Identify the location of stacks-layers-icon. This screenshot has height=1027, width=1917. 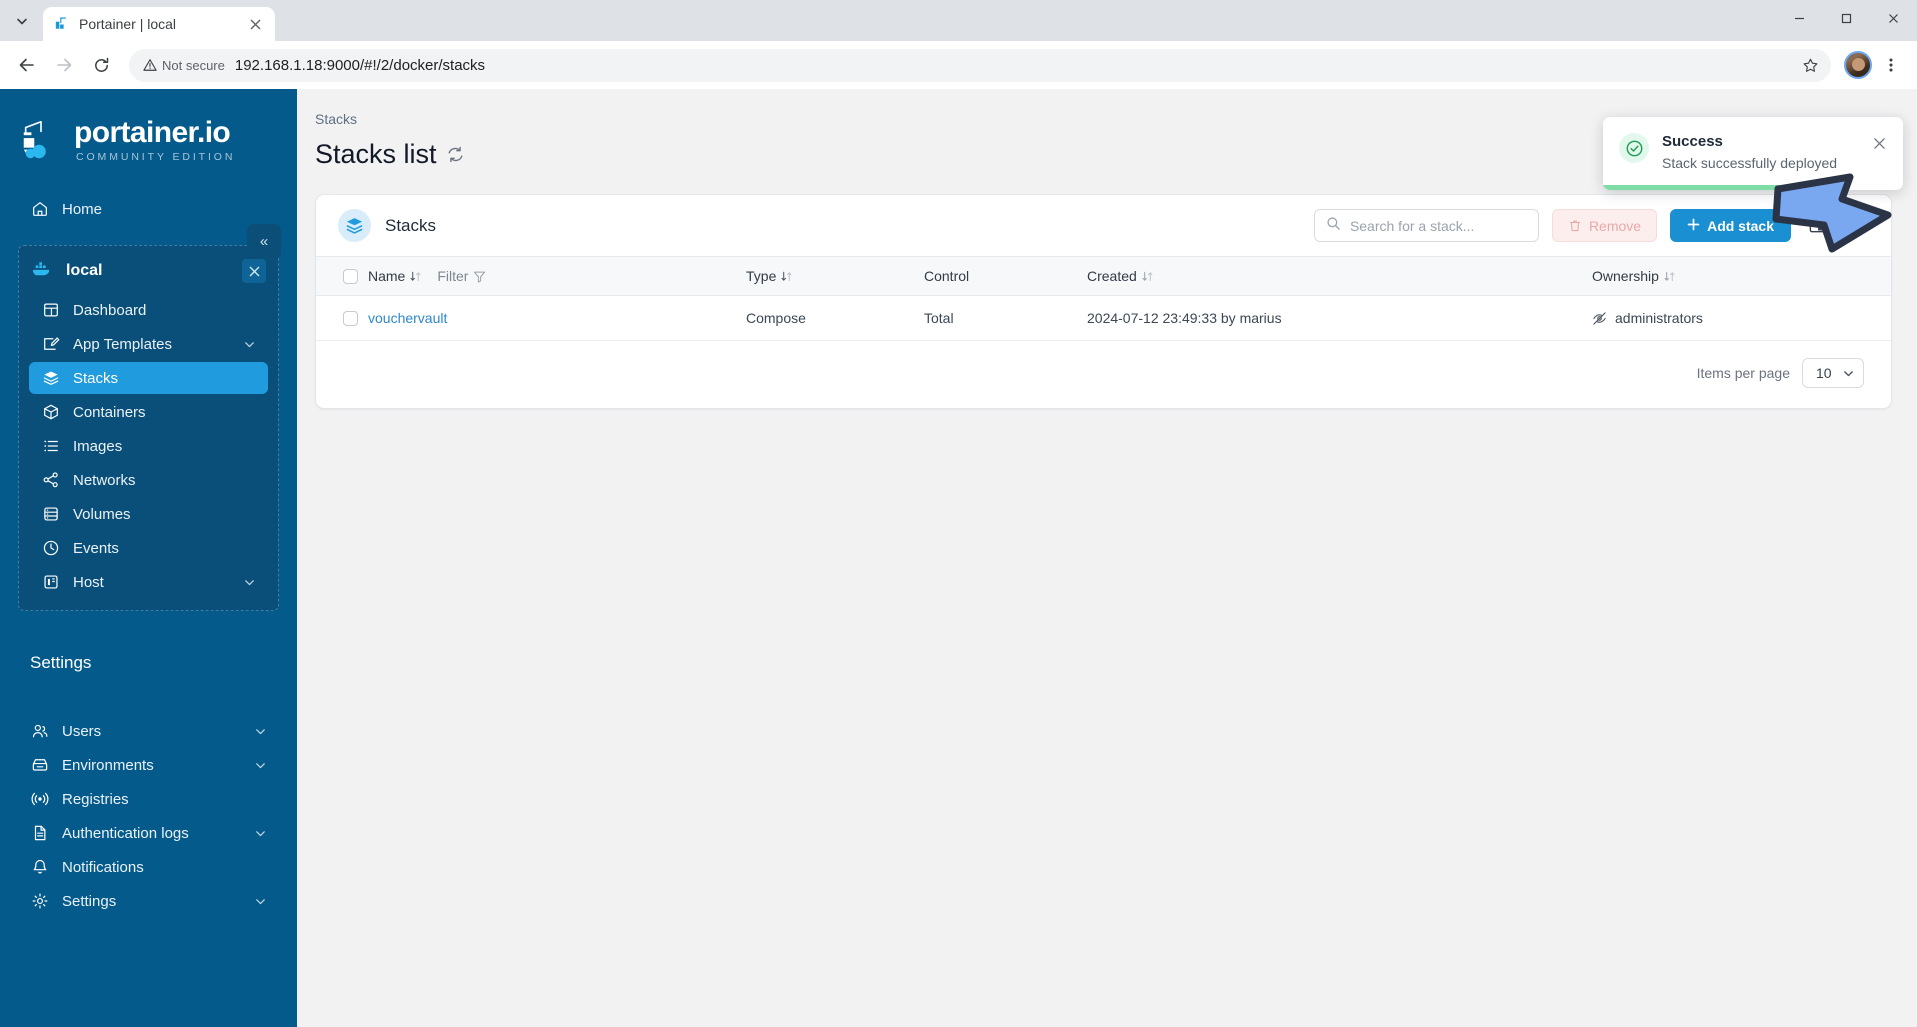
(354, 225).